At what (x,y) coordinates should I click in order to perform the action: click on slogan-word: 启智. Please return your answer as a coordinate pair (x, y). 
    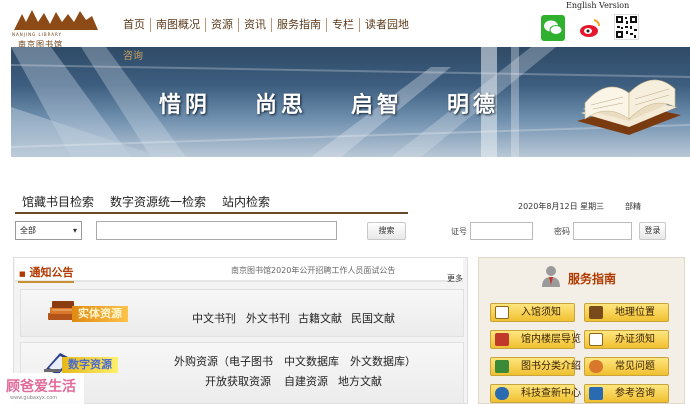
    Looking at the image, I should click on (376, 105).